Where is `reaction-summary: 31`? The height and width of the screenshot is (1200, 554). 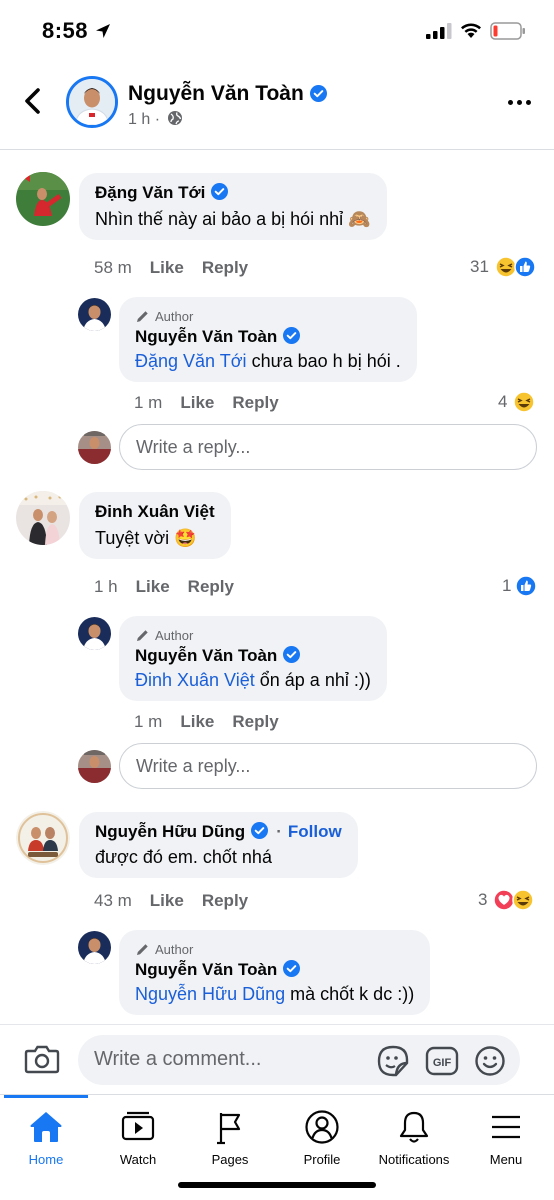 reaction-summary: 31 is located at coordinates (503, 267).